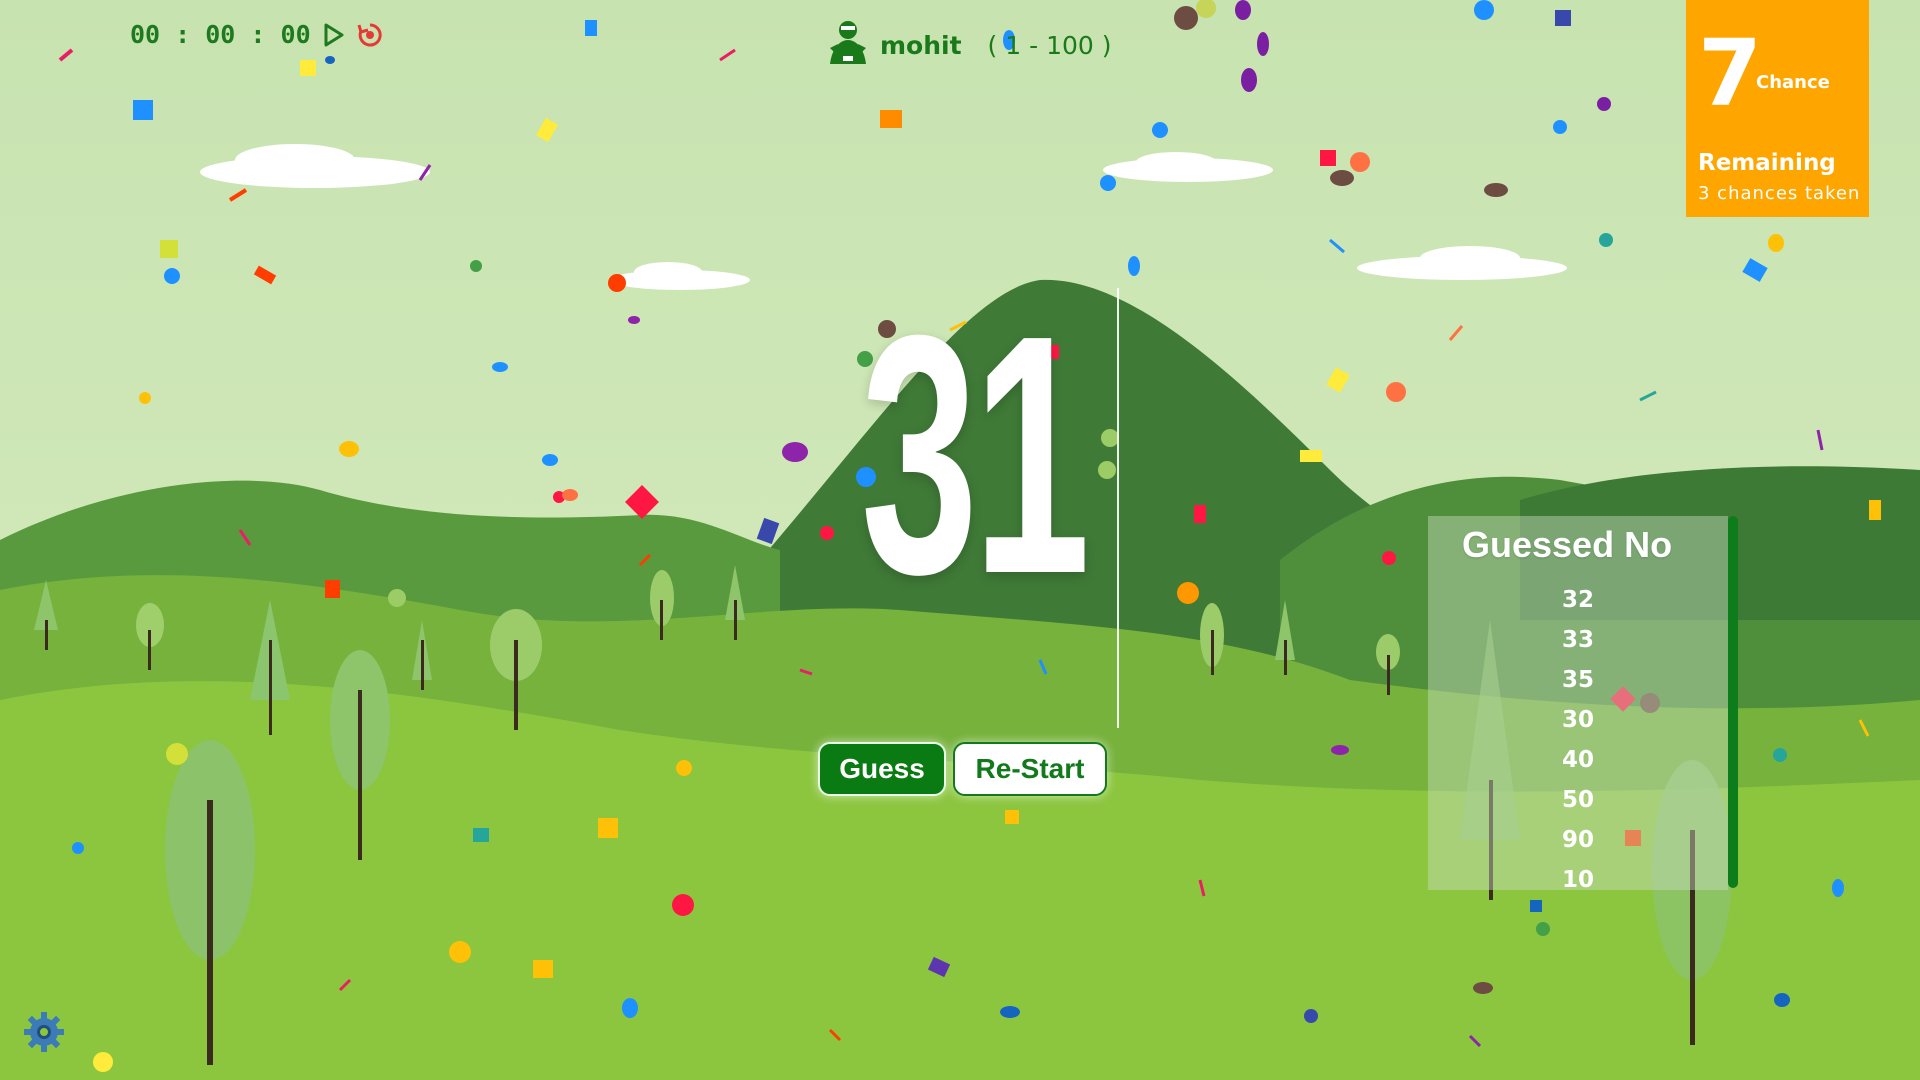 The width and height of the screenshot is (1920, 1080). Describe the element at coordinates (1730, 73) in the screenshot. I see `chances-remaining-count: 7` at that location.